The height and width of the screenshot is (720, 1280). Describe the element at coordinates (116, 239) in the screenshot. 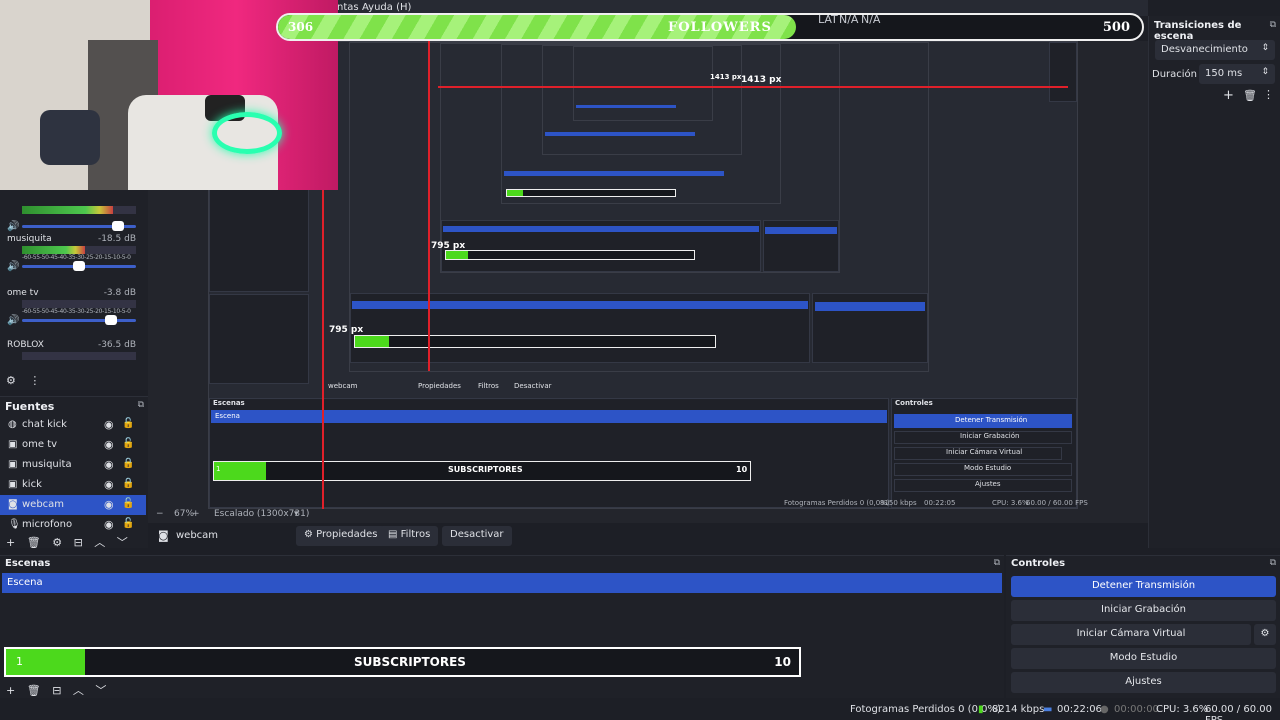

I see `mixer-channel-db: -18.5 dB` at that location.